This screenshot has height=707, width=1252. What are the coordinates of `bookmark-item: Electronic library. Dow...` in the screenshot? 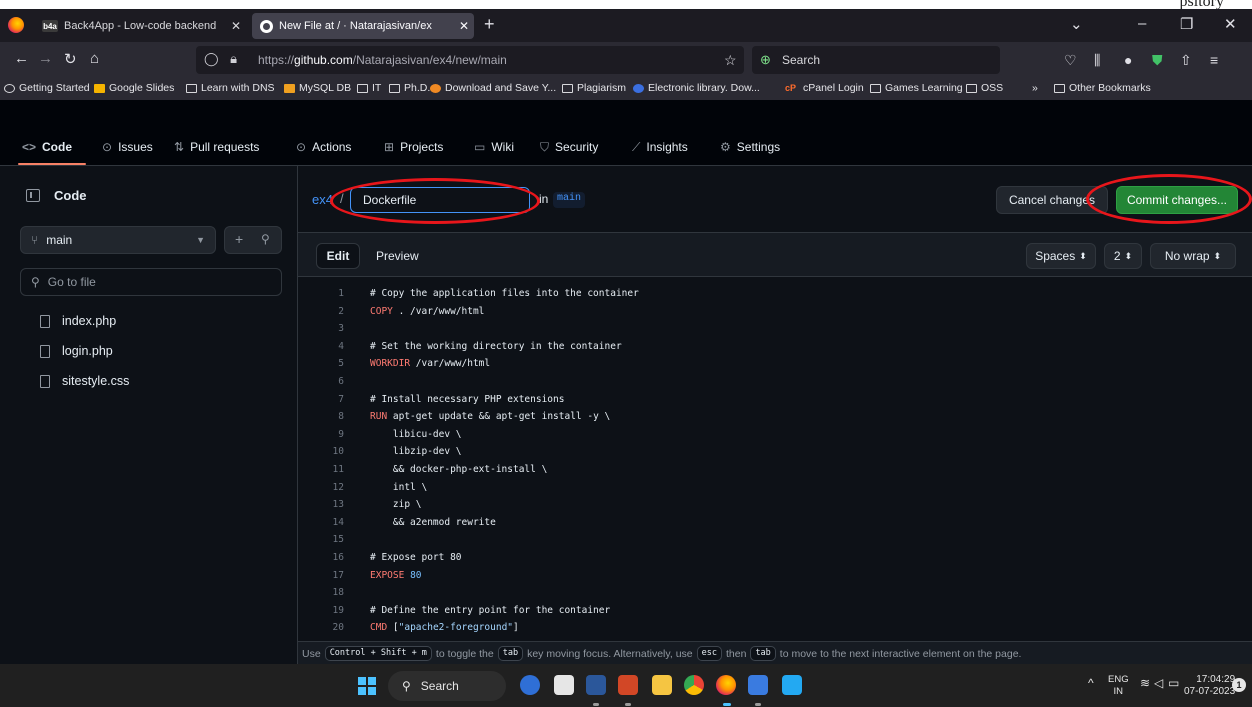 It's located at (696, 88).